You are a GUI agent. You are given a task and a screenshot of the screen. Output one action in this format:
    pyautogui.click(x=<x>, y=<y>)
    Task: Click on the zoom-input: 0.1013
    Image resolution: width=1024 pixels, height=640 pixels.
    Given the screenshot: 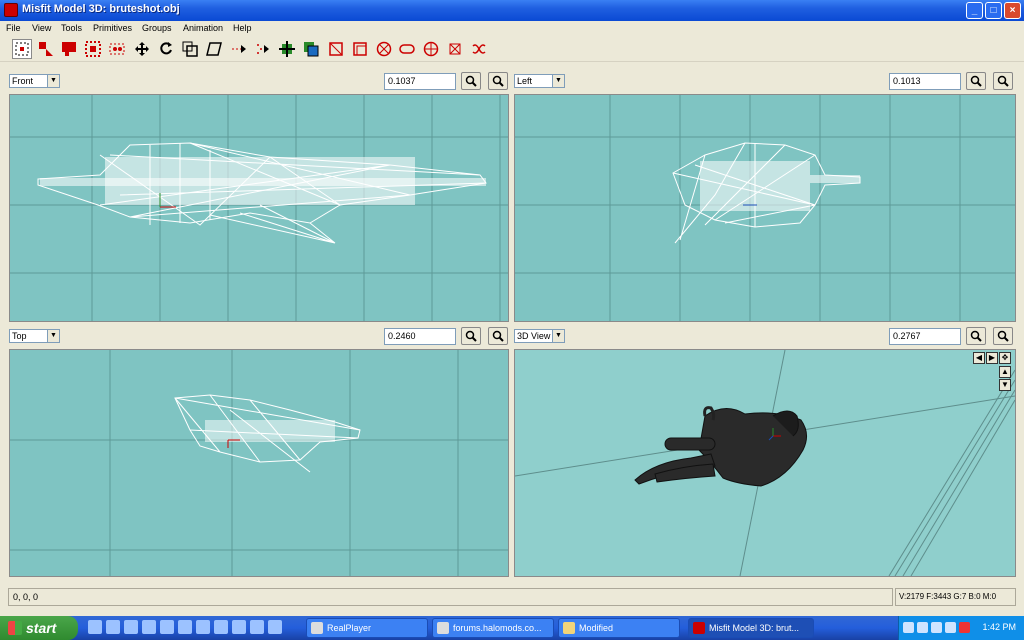 What is the action you would take?
    pyautogui.click(x=925, y=81)
    